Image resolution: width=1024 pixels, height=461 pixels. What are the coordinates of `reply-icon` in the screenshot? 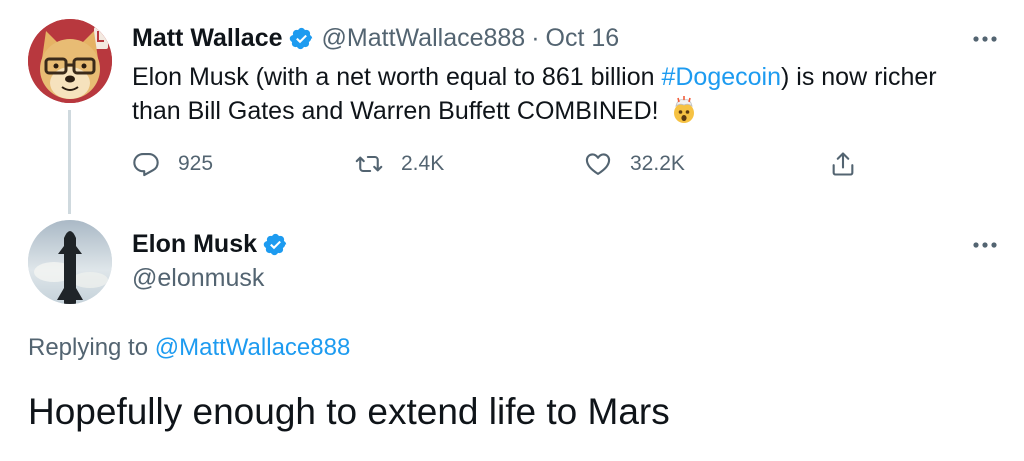 It's located at (146, 165).